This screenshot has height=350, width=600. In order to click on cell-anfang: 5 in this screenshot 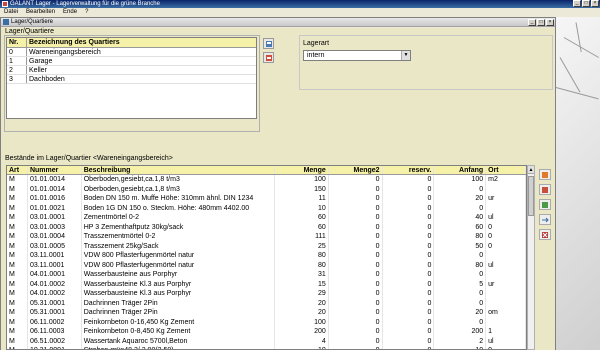, I will do `click(460, 284)`.